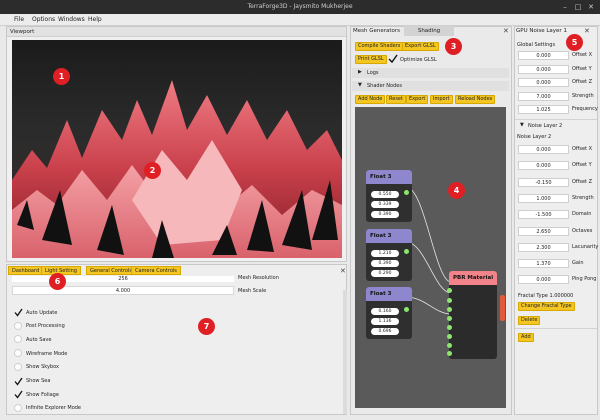  I want to click on noise-param-value: -0.150, so click(543, 182).